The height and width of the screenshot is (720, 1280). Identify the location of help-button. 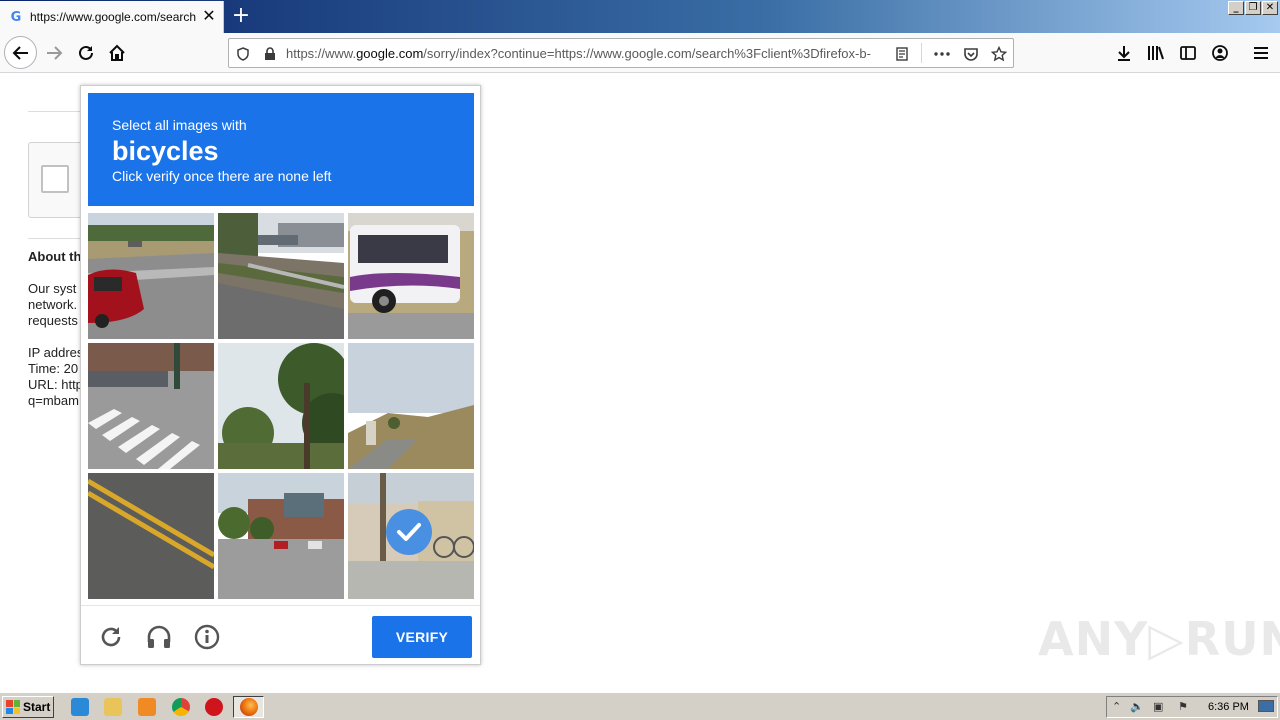
(207, 637).